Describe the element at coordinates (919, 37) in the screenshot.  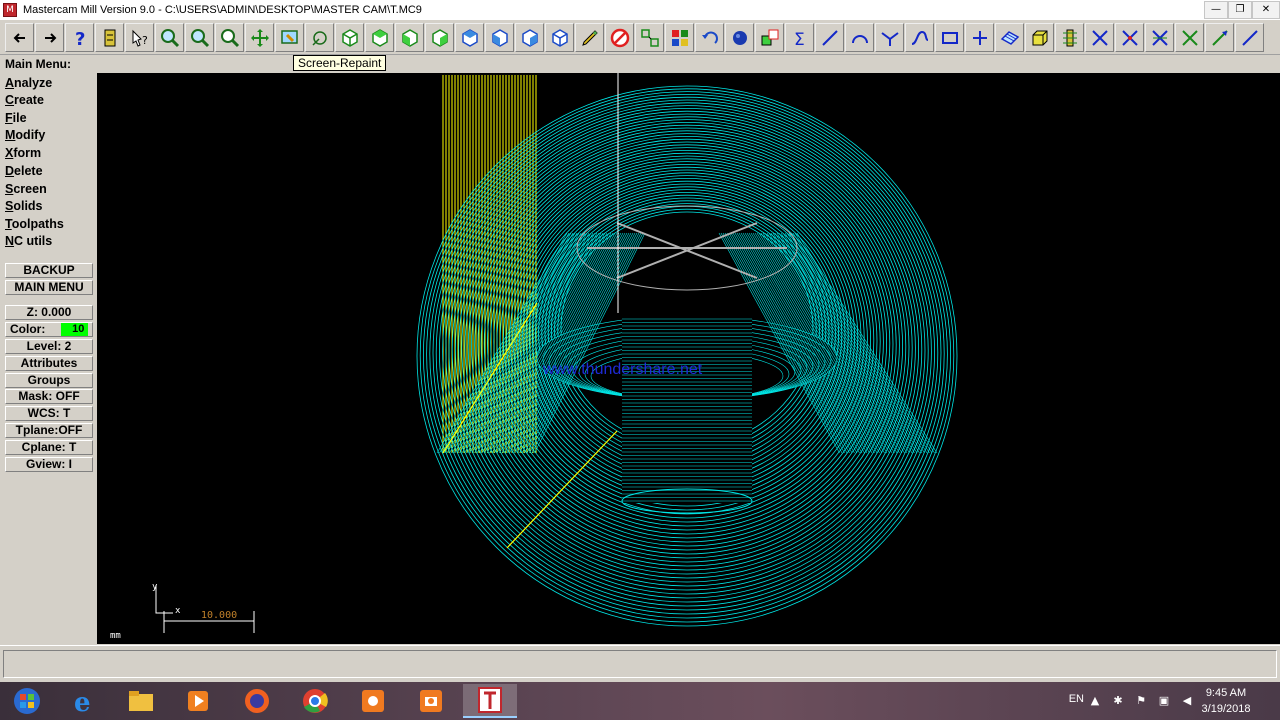
I see `create-spline-button` at that location.